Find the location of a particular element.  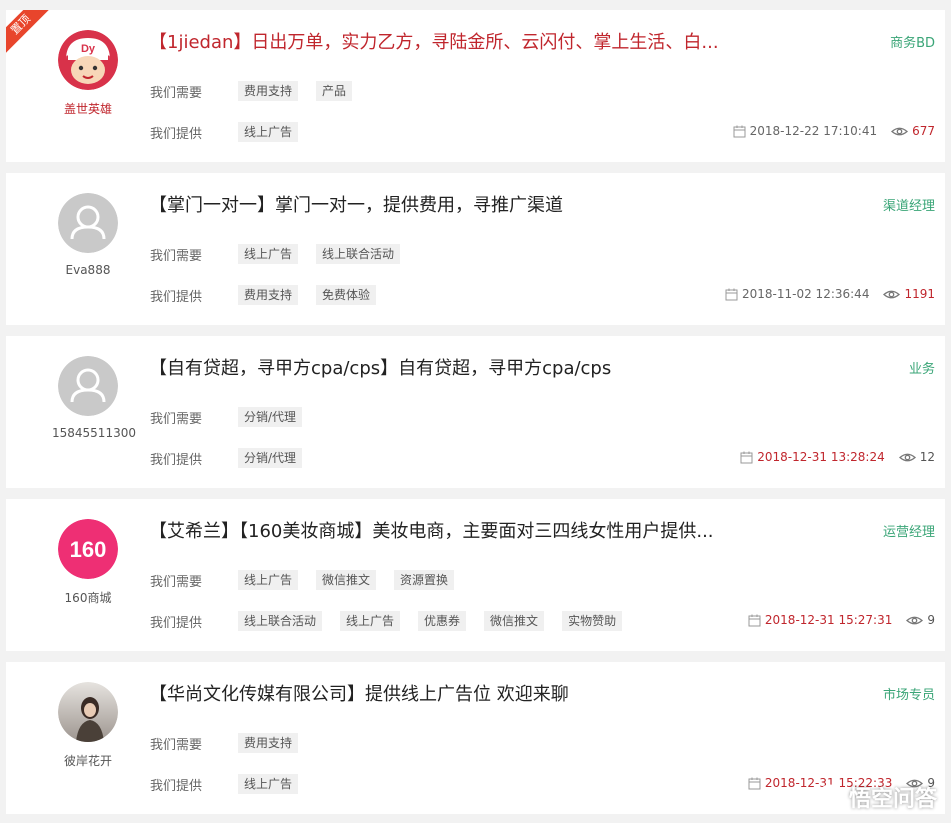

need-row: 我们需要 费用支持 is located at coordinates (233, 743).